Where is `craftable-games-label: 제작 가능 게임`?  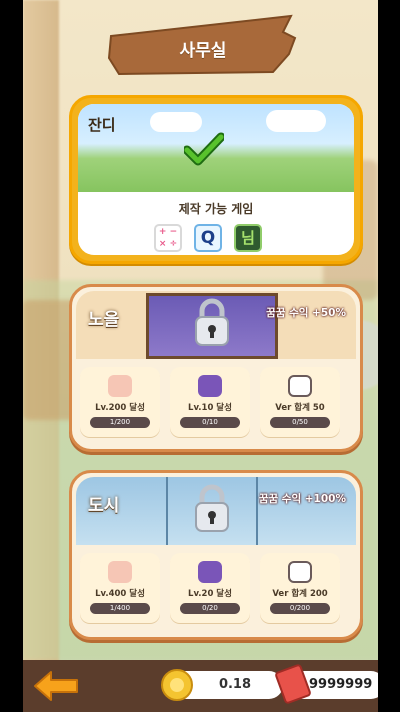 craftable-games-label: 제작 가능 게임 is located at coordinates (216, 209).